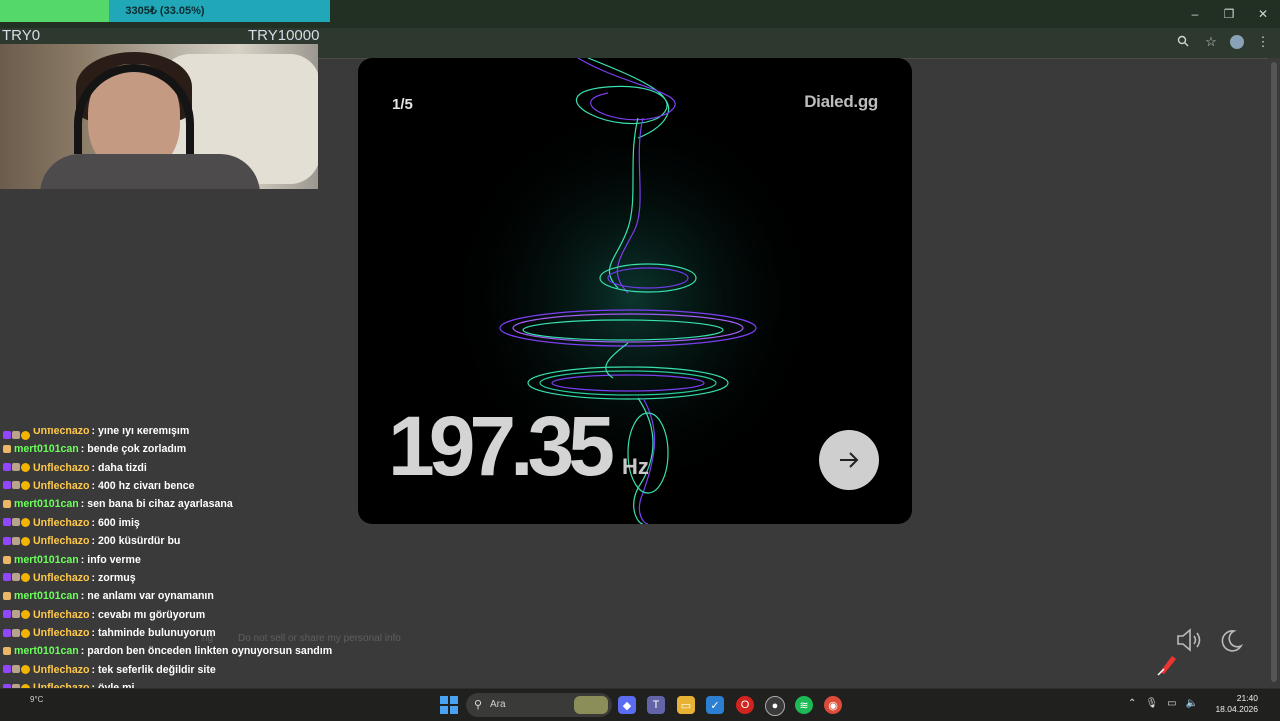 The width and height of the screenshot is (1280, 721). What do you see at coordinates (150, 171) in the screenshot?
I see `webcam-person-body` at bounding box center [150, 171].